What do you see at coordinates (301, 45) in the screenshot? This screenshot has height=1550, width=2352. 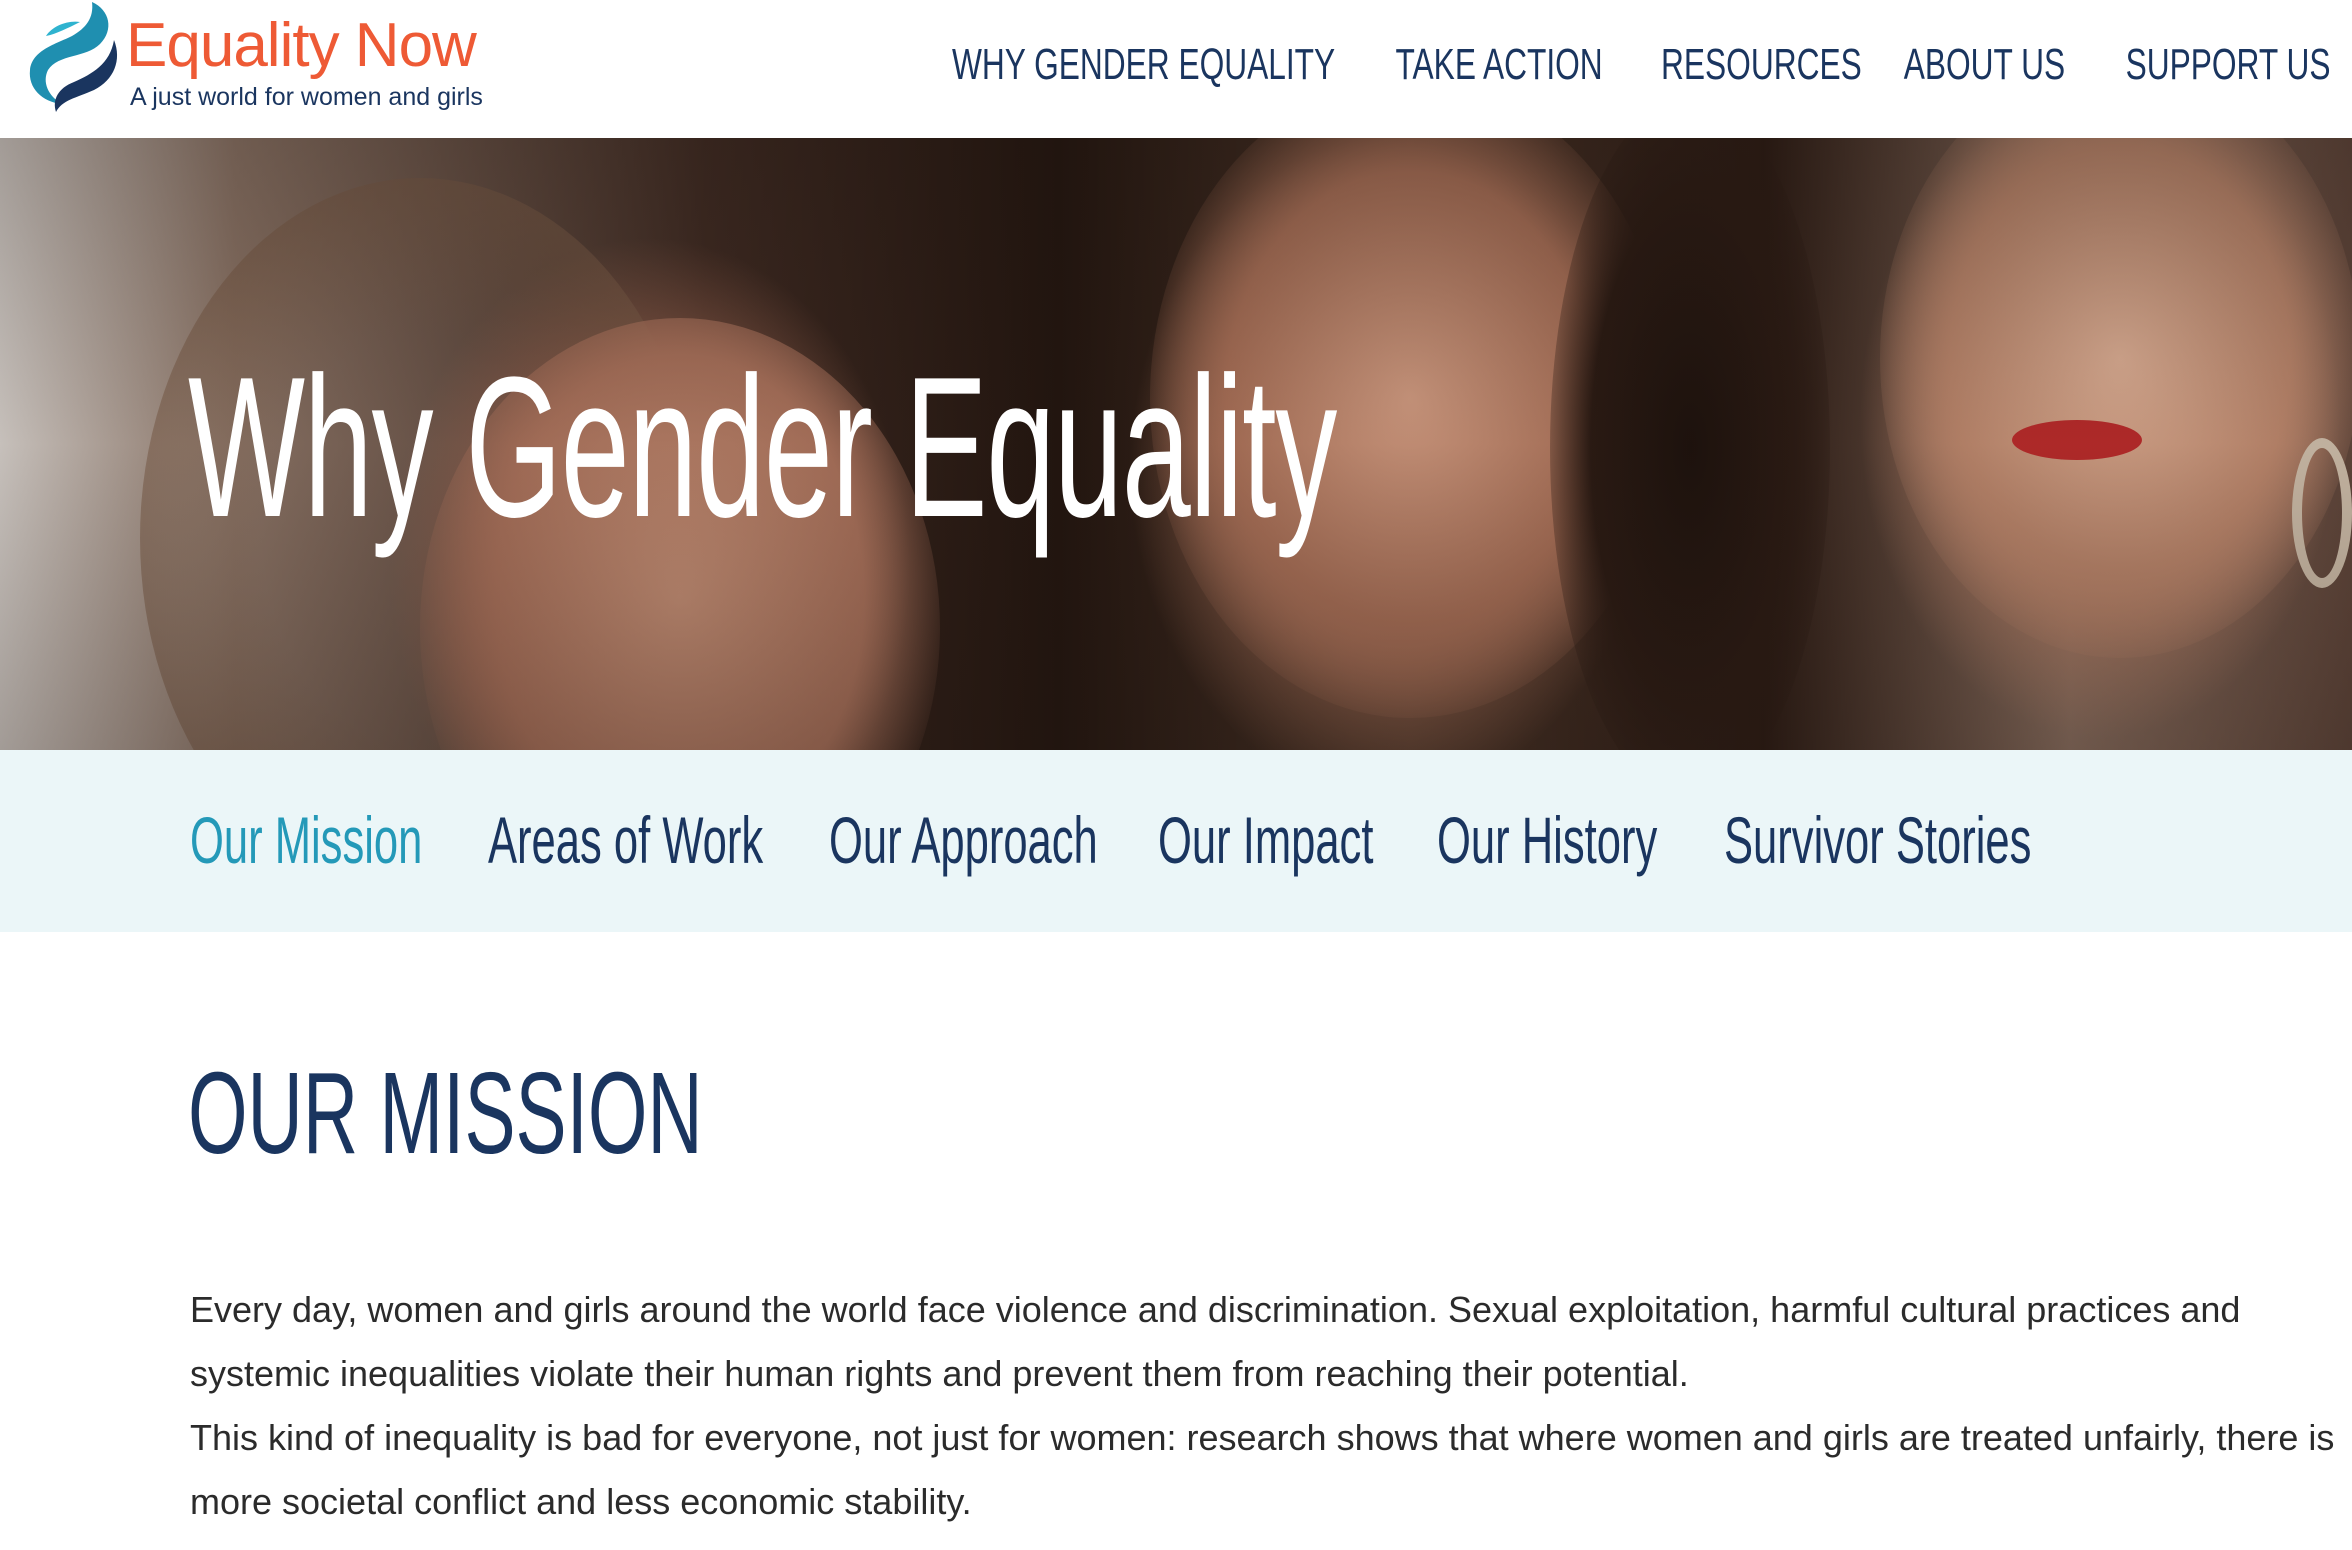 I see `logo-name: Equality Now` at bounding box center [301, 45].